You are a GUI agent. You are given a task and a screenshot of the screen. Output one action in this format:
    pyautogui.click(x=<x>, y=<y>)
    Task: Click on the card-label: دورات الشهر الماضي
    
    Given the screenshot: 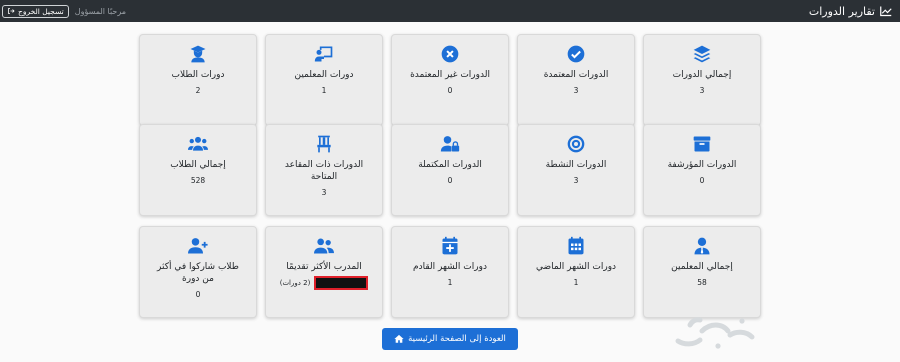 What is the action you would take?
    pyautogui.click(x=576, y=267)
    